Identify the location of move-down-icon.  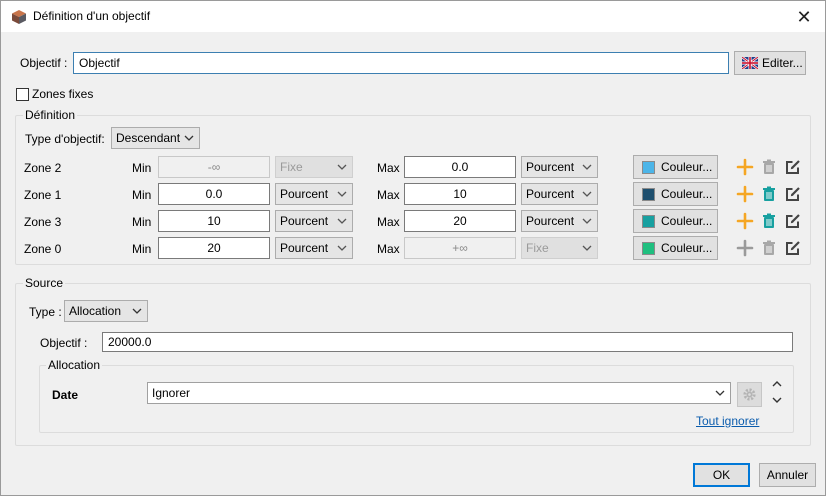
(777, 400).